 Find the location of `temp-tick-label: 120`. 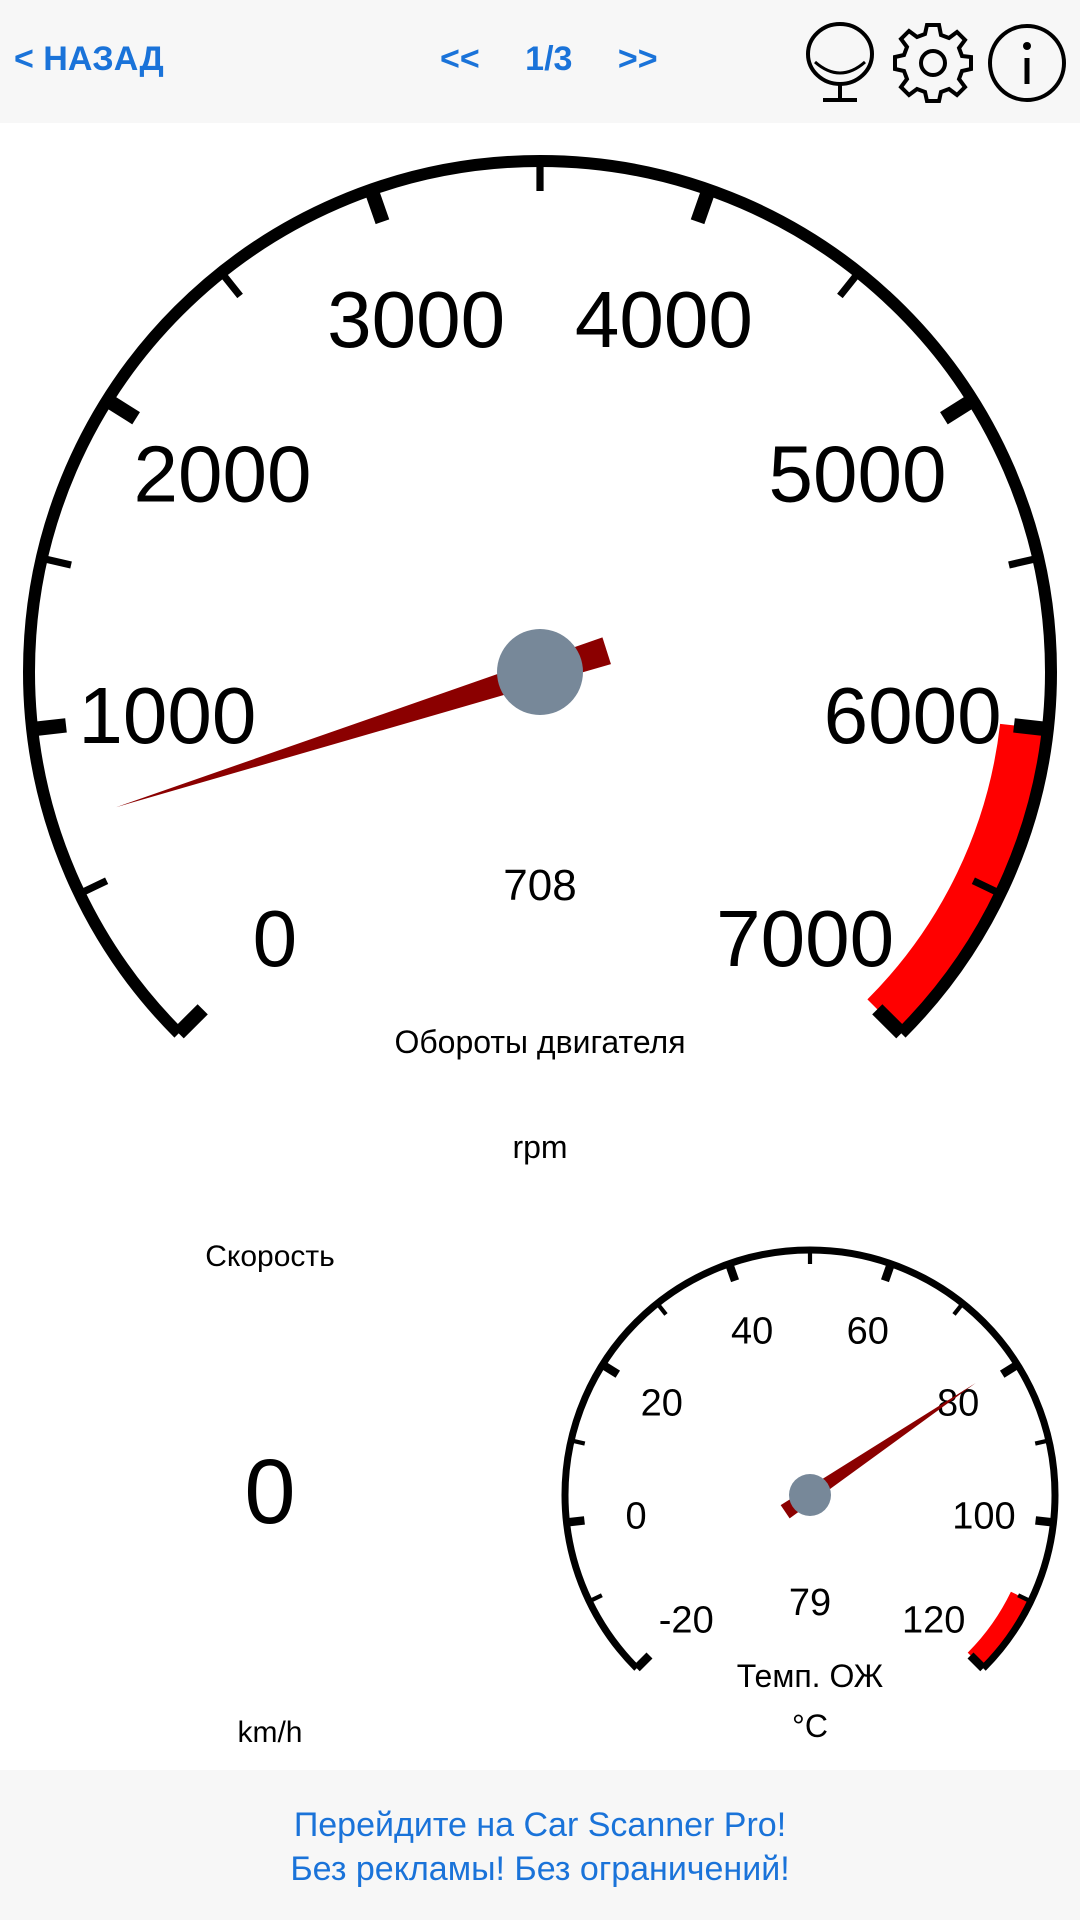

temp-tick-label: 120 is located at coordinates (933, 1620).